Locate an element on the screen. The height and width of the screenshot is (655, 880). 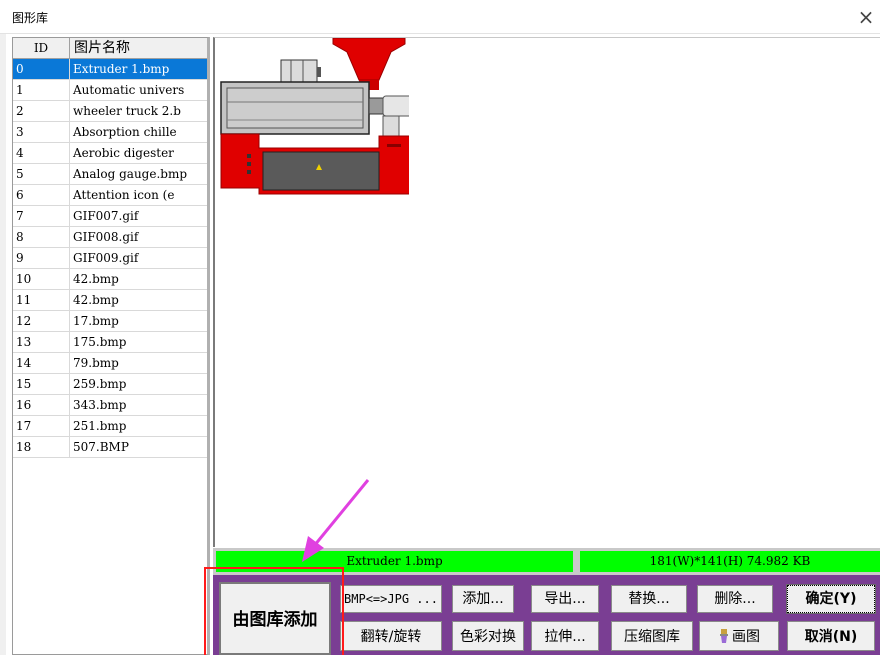
list-item-id: 11 is located at coordinates (41, 300).